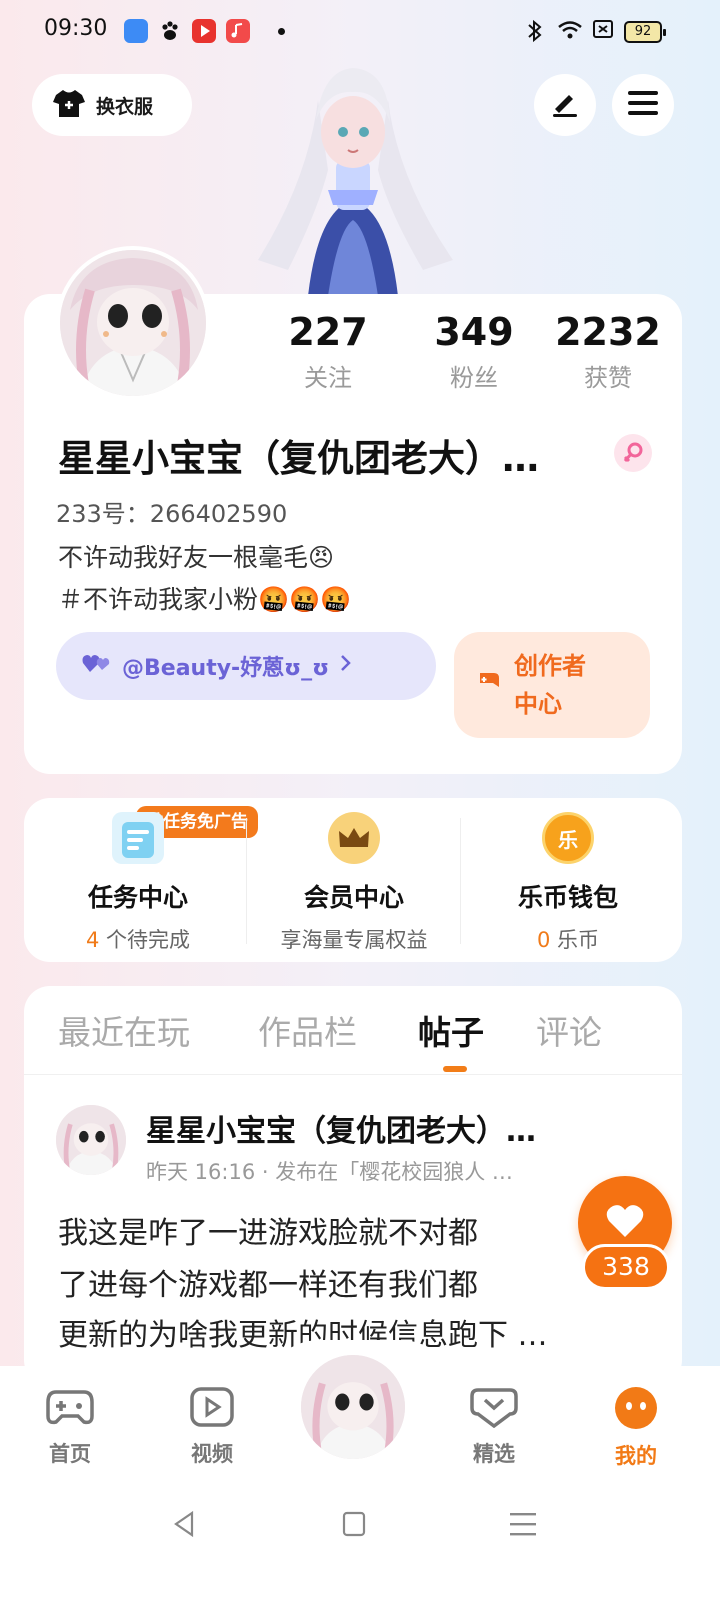 This screenshot has width=720, height=1600. Describe the element at coordinates (137, 897) in the screenshot. I see `task-center-title: 任务中心` at that location.